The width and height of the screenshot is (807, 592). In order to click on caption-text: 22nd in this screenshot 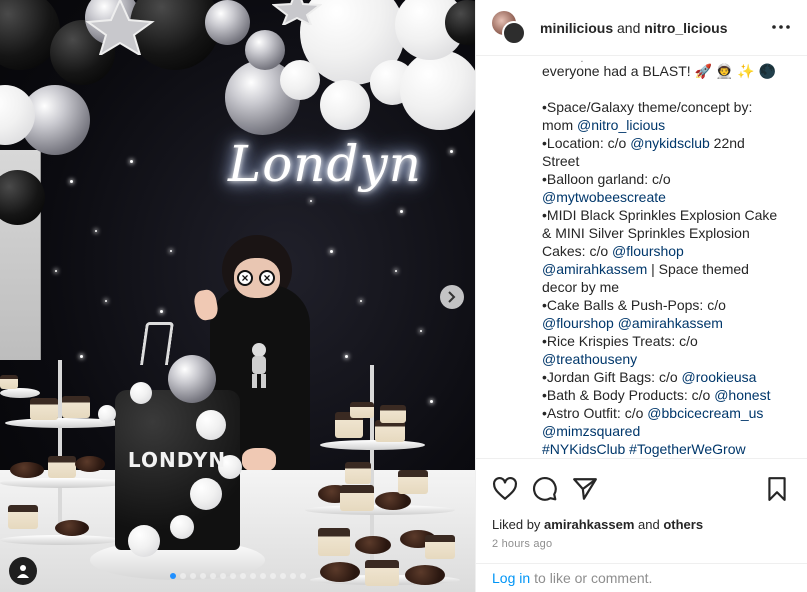, I will do `click(727, 143)`.